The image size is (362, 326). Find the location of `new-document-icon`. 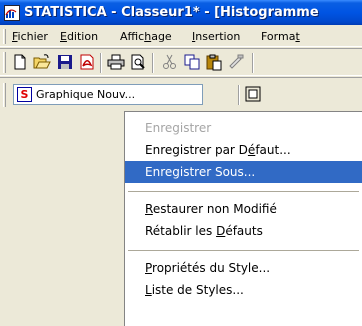

new-document-icon is located at coordinates (20, 62).